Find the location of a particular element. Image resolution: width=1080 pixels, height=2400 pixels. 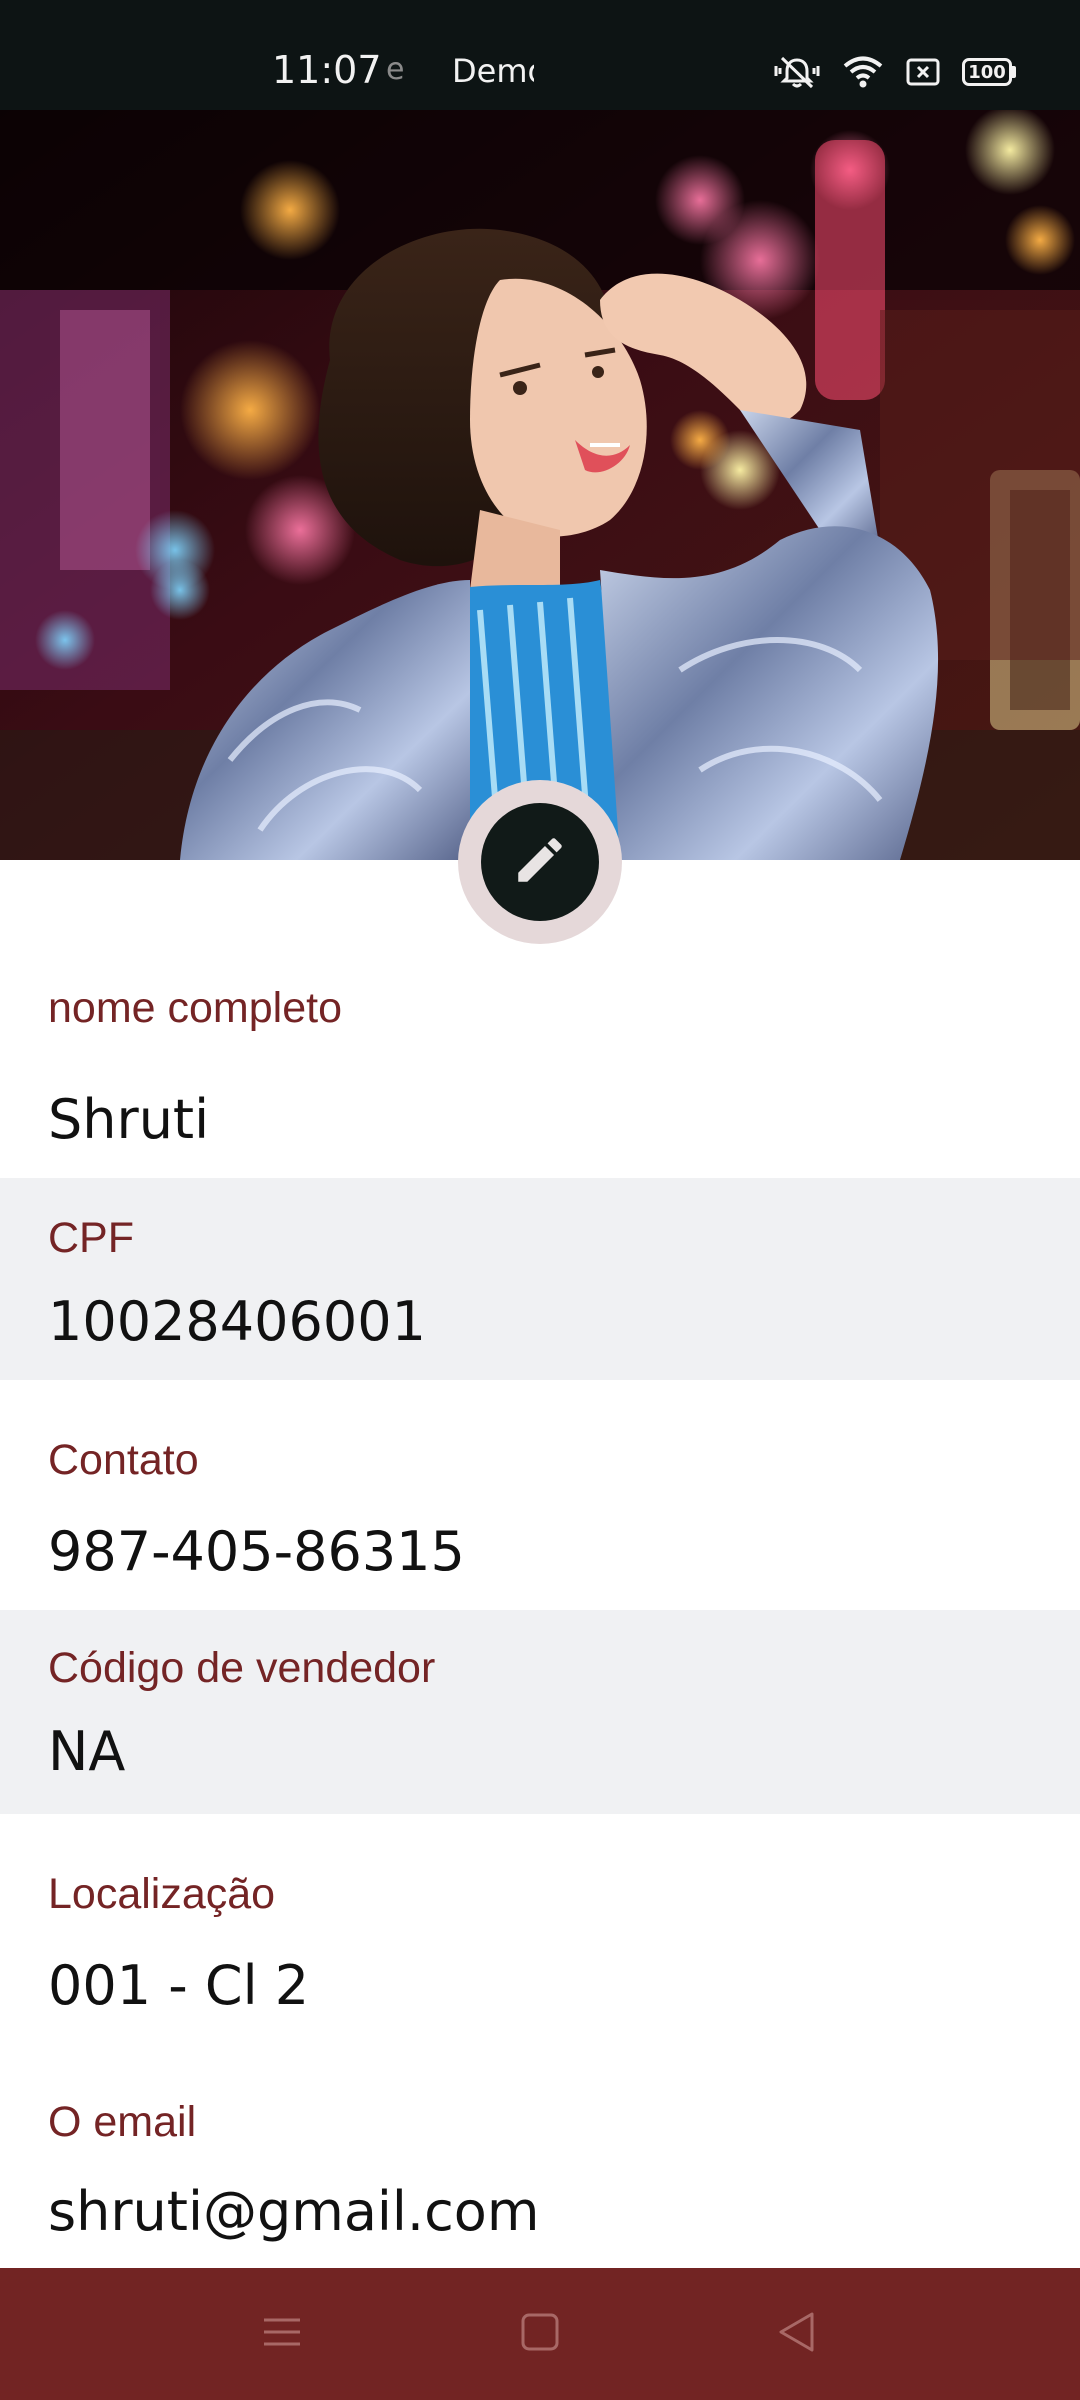

menu-icon is located at coordinates (282, 2334).